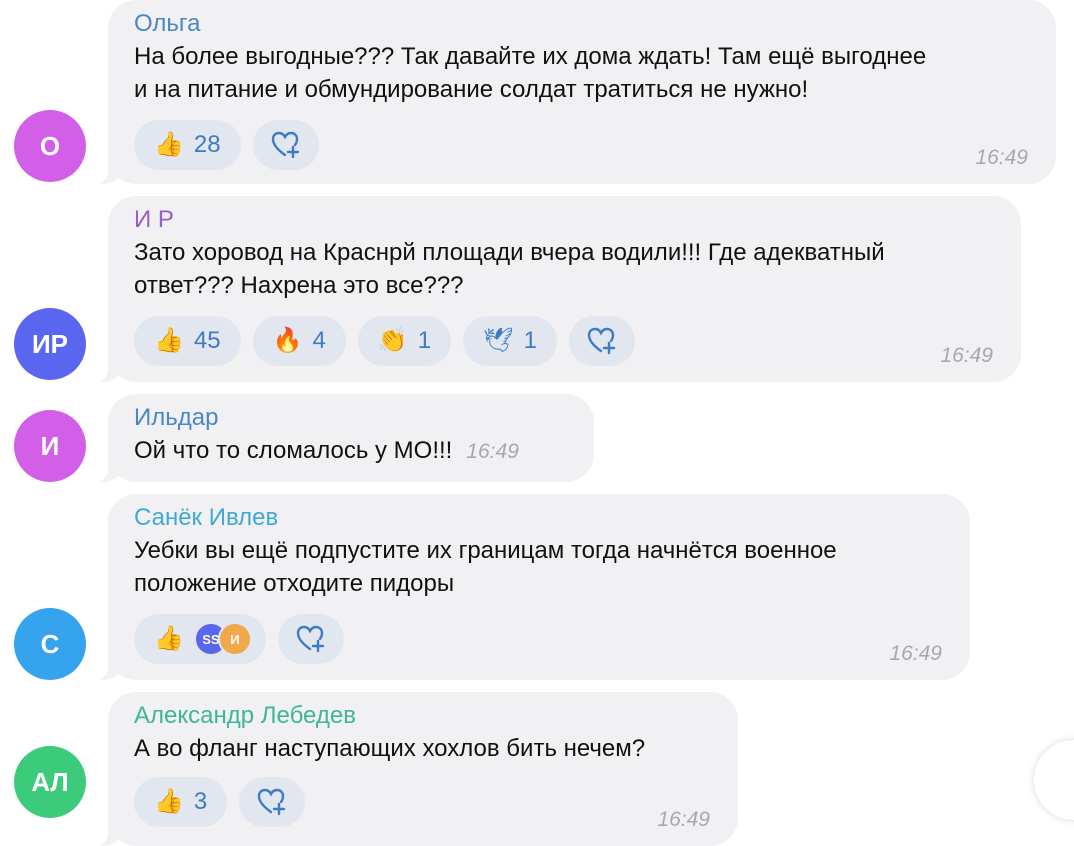 The width and height of the screenshot is (1074, 846). Describe the element at coordinates (187, 341) in the screenshot. I see `reaction-thumbs-up: 👍 45` at that location.